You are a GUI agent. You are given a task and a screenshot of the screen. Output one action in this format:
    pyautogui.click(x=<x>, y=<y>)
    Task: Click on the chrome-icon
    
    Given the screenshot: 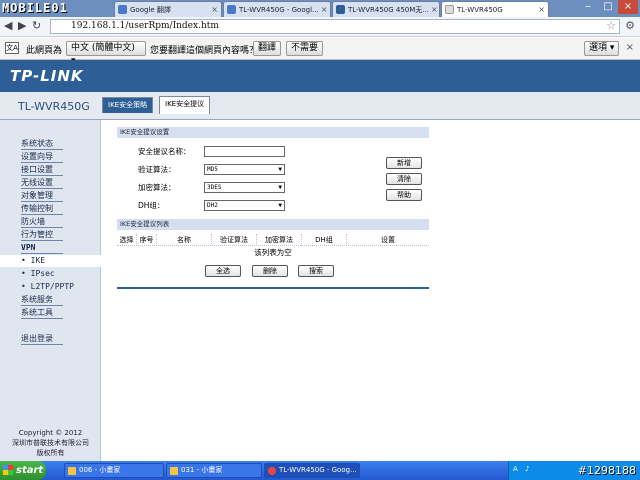 What is the action you would take?
    pyautogui.click(x=272, y=471)
    